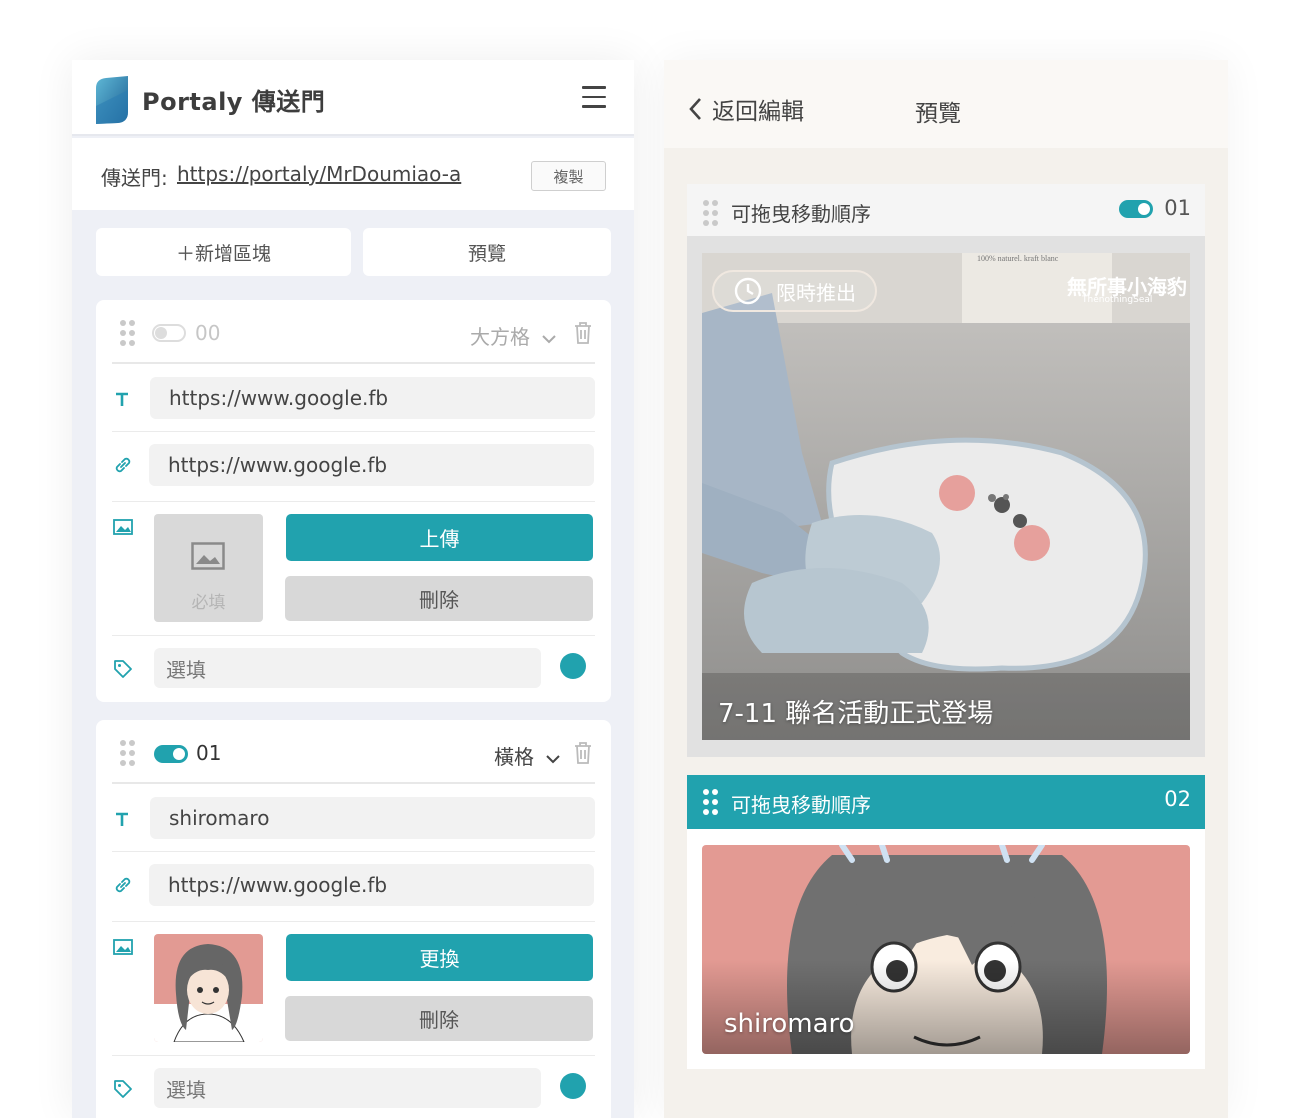 The height and width of the screenshot is (1118, 1298). What do you see at coordinates (208, 993) in the screenshot?
I see `avatar-illustration` at bounding box center [208, 993].